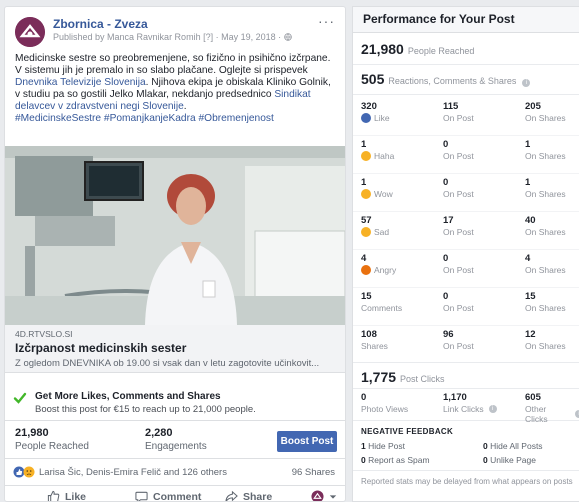 This screenshot has height=502, width=579. Describe the element at coordinates (470, 403) in the screenshot. I see `clicks-link-clicks: 1,170 Link Clicks i` at that location.